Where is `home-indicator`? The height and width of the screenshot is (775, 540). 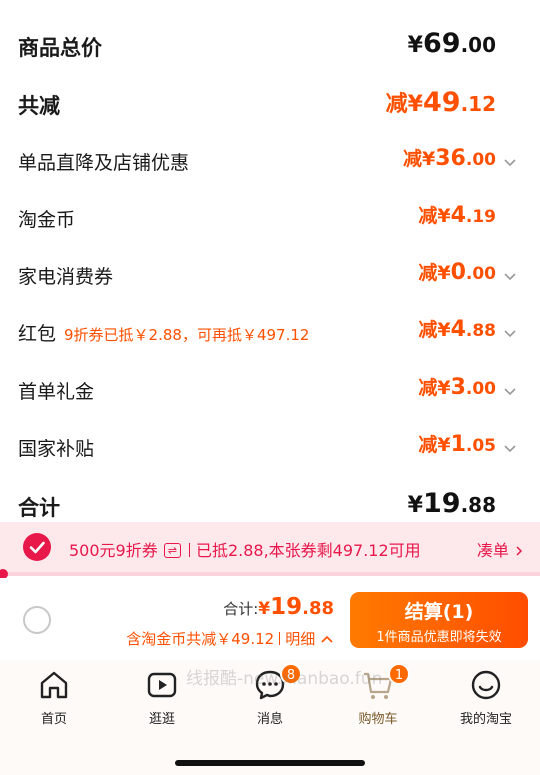 home-indicator is located at coordinates (270, 763).